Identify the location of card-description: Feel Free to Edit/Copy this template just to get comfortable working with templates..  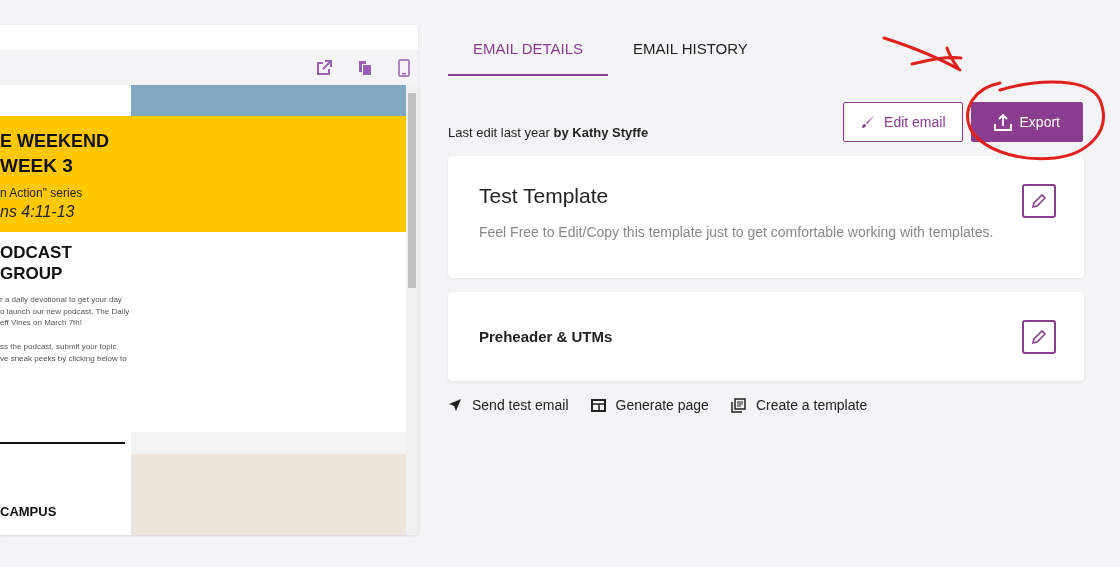
(736, 232).